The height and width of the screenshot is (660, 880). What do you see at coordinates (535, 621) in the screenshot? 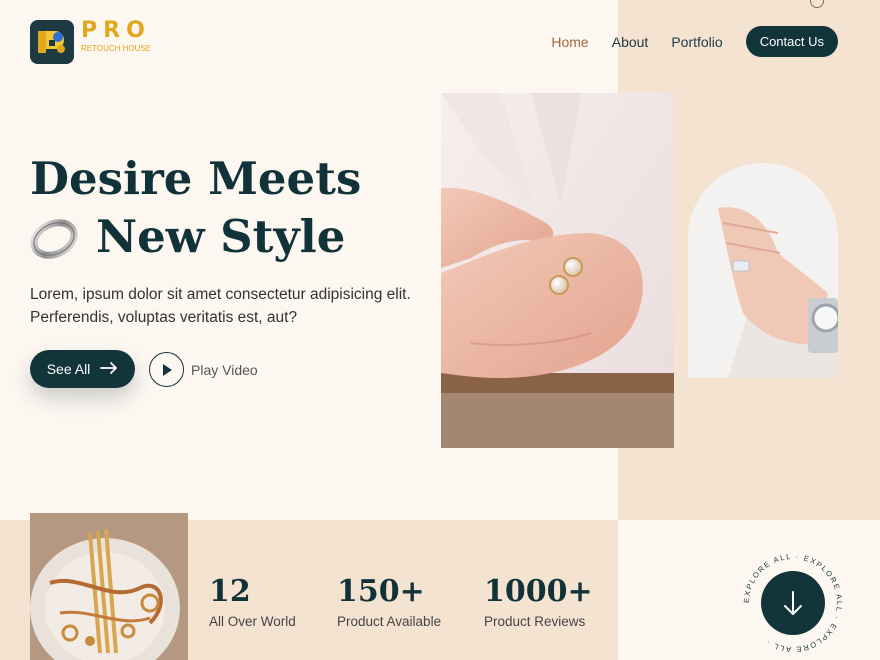
I see `stat-label: Product Reviews` at bounding box center [535, 621].